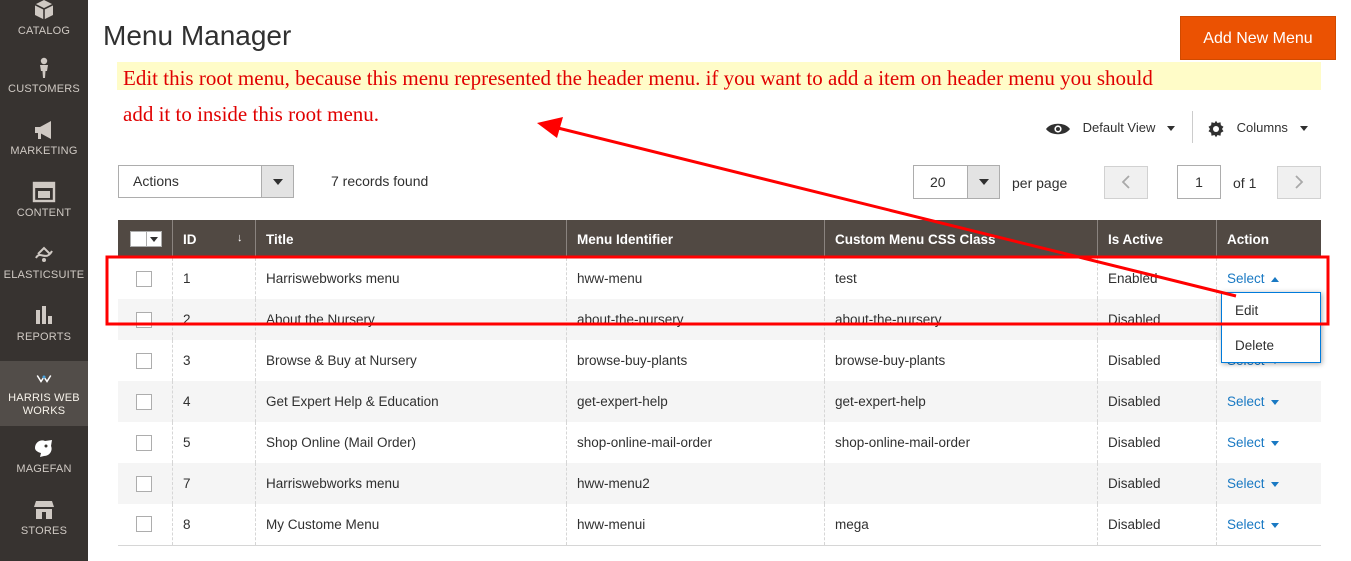 The image size is (1351, 561). What do you see at coordinates (44, 523) in the screenshot?
I see `sidebar-item-stores: STORES` at bounding box center [44, 523].